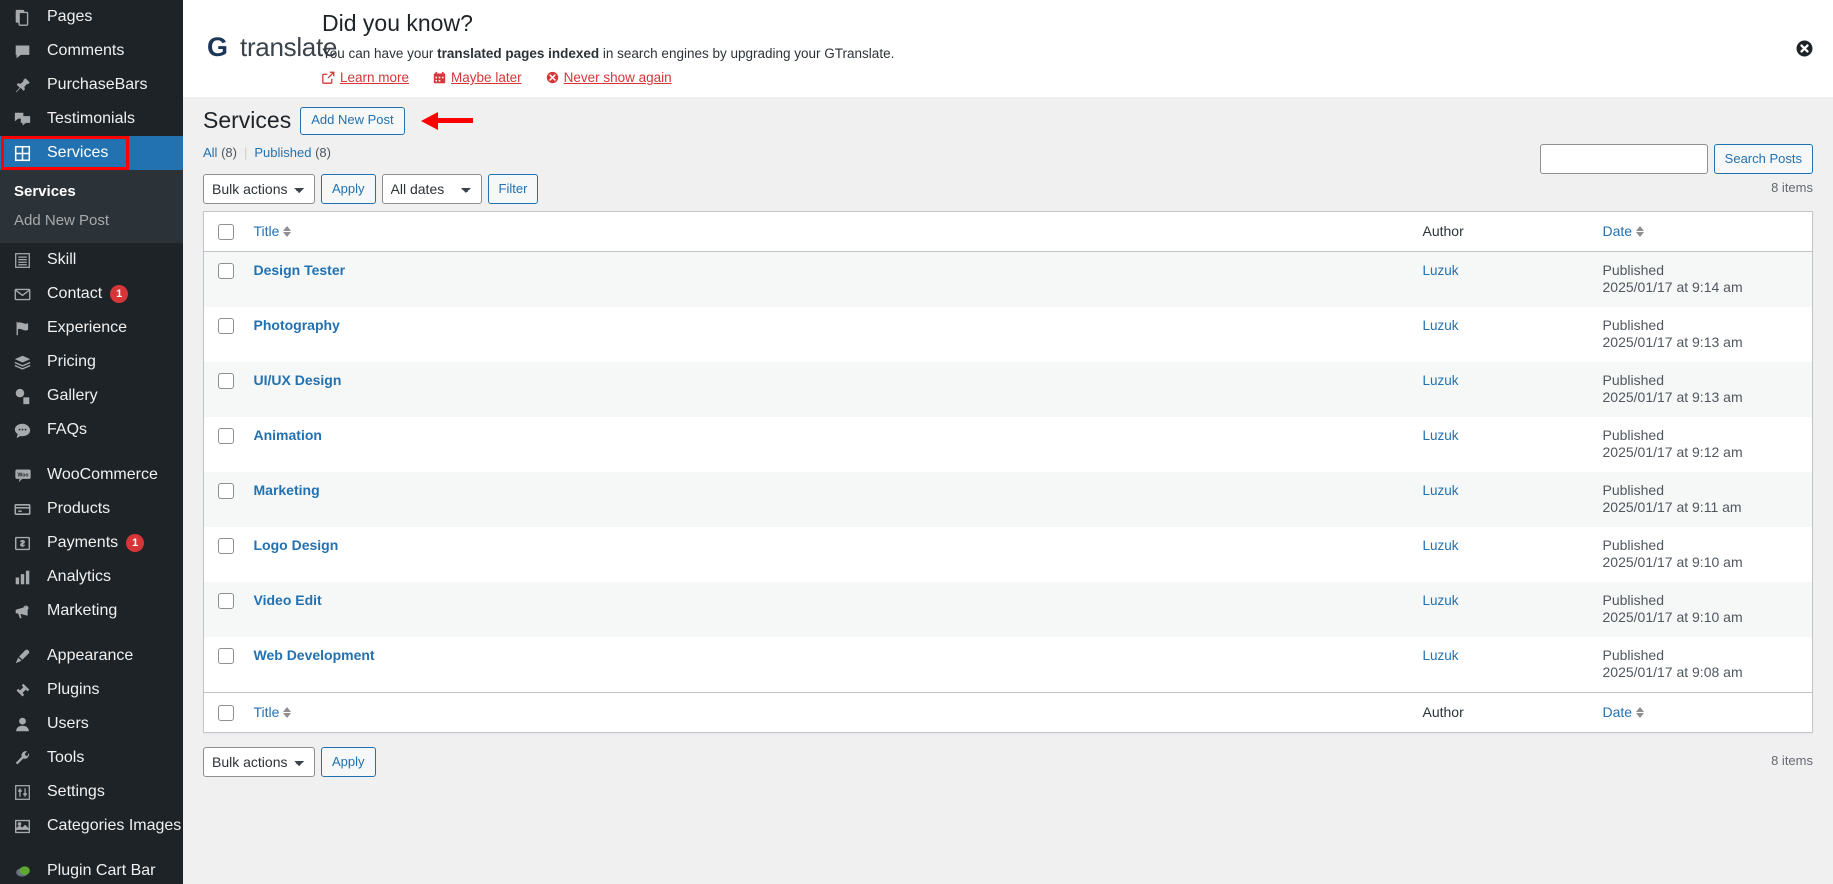 This screenshot has height=884, width=1833. What do you see at coordinates (91, 328) in the screenshot?
I see `sidebar-item-experience: Experience` at bounding box center [91, 328].